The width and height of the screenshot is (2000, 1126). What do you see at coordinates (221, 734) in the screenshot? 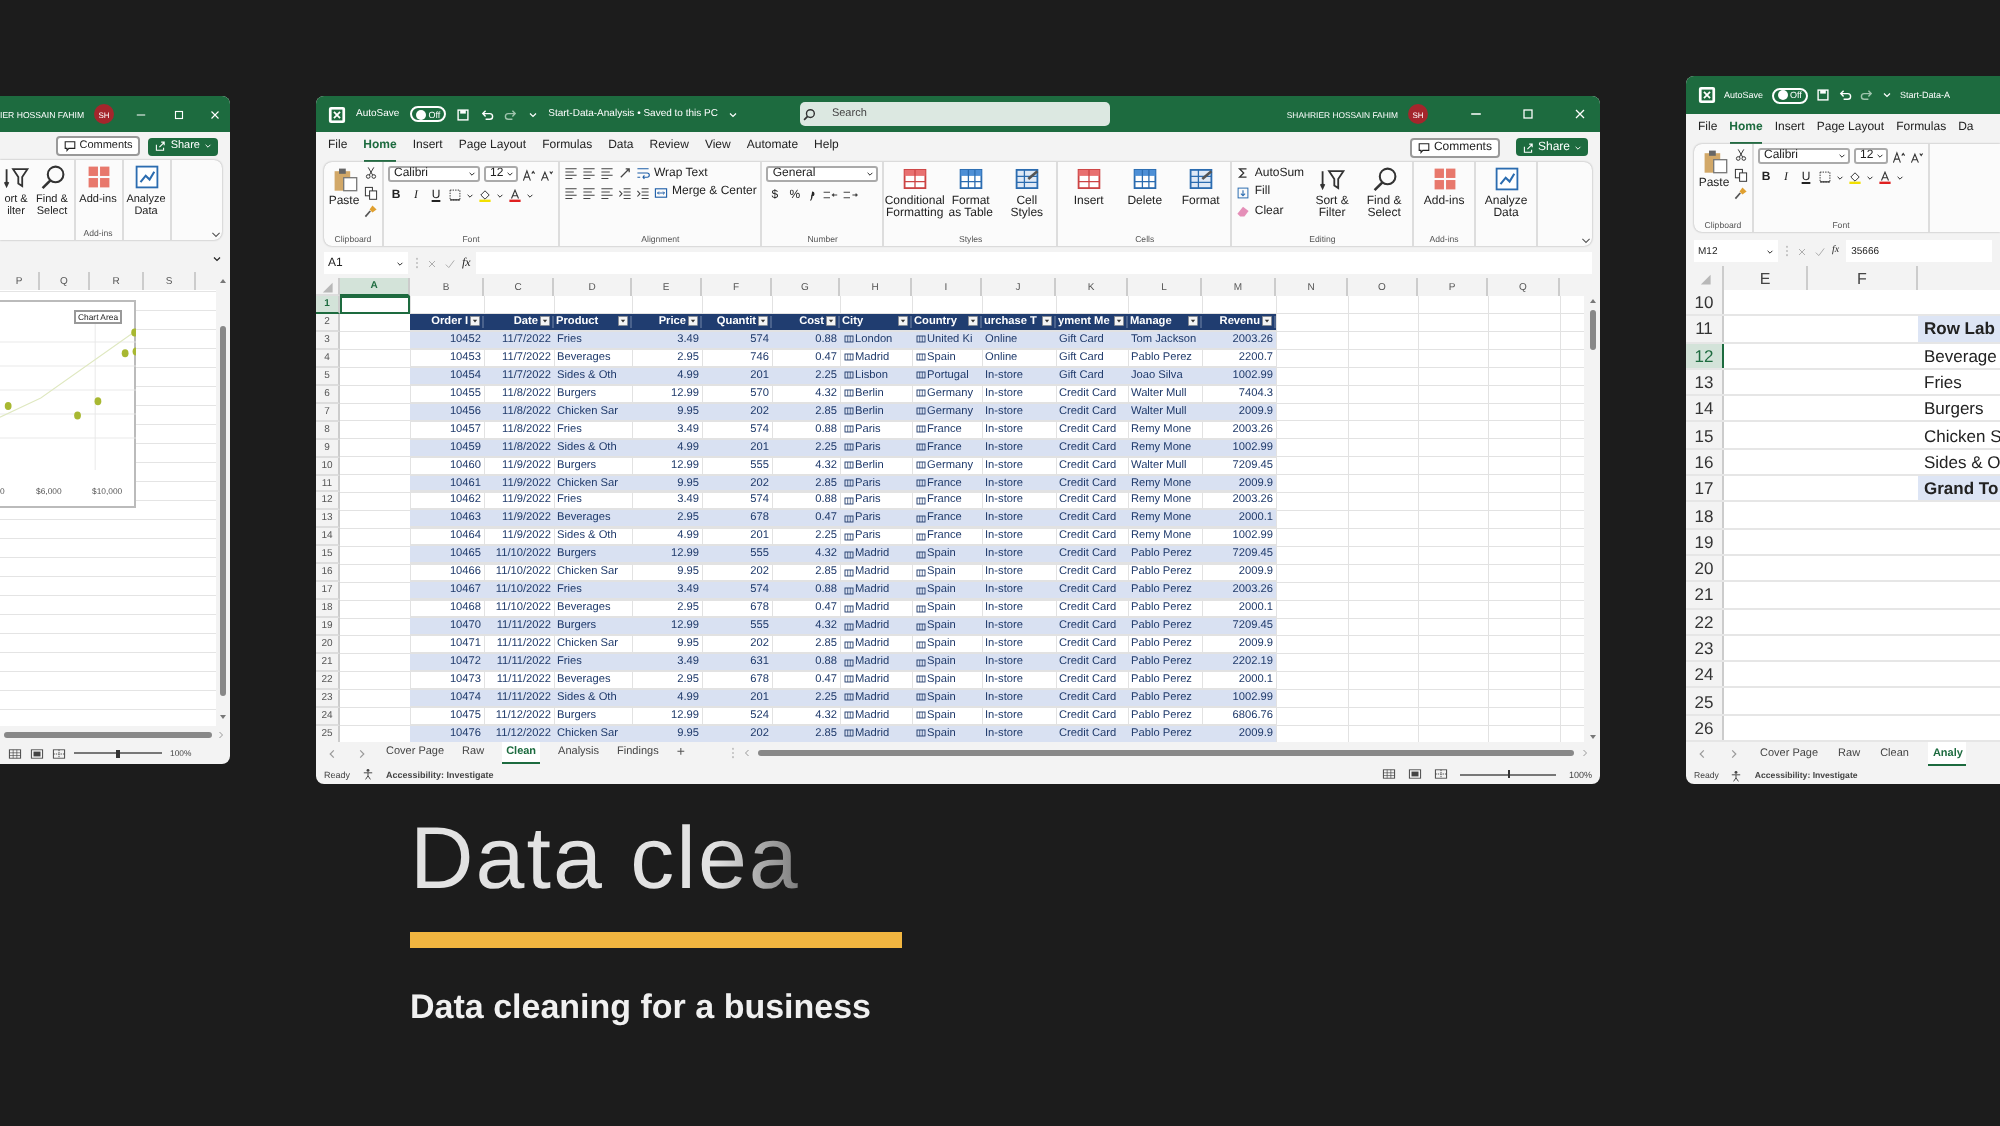
I see `scroll-right-icon` at bounding box center [221, 734].